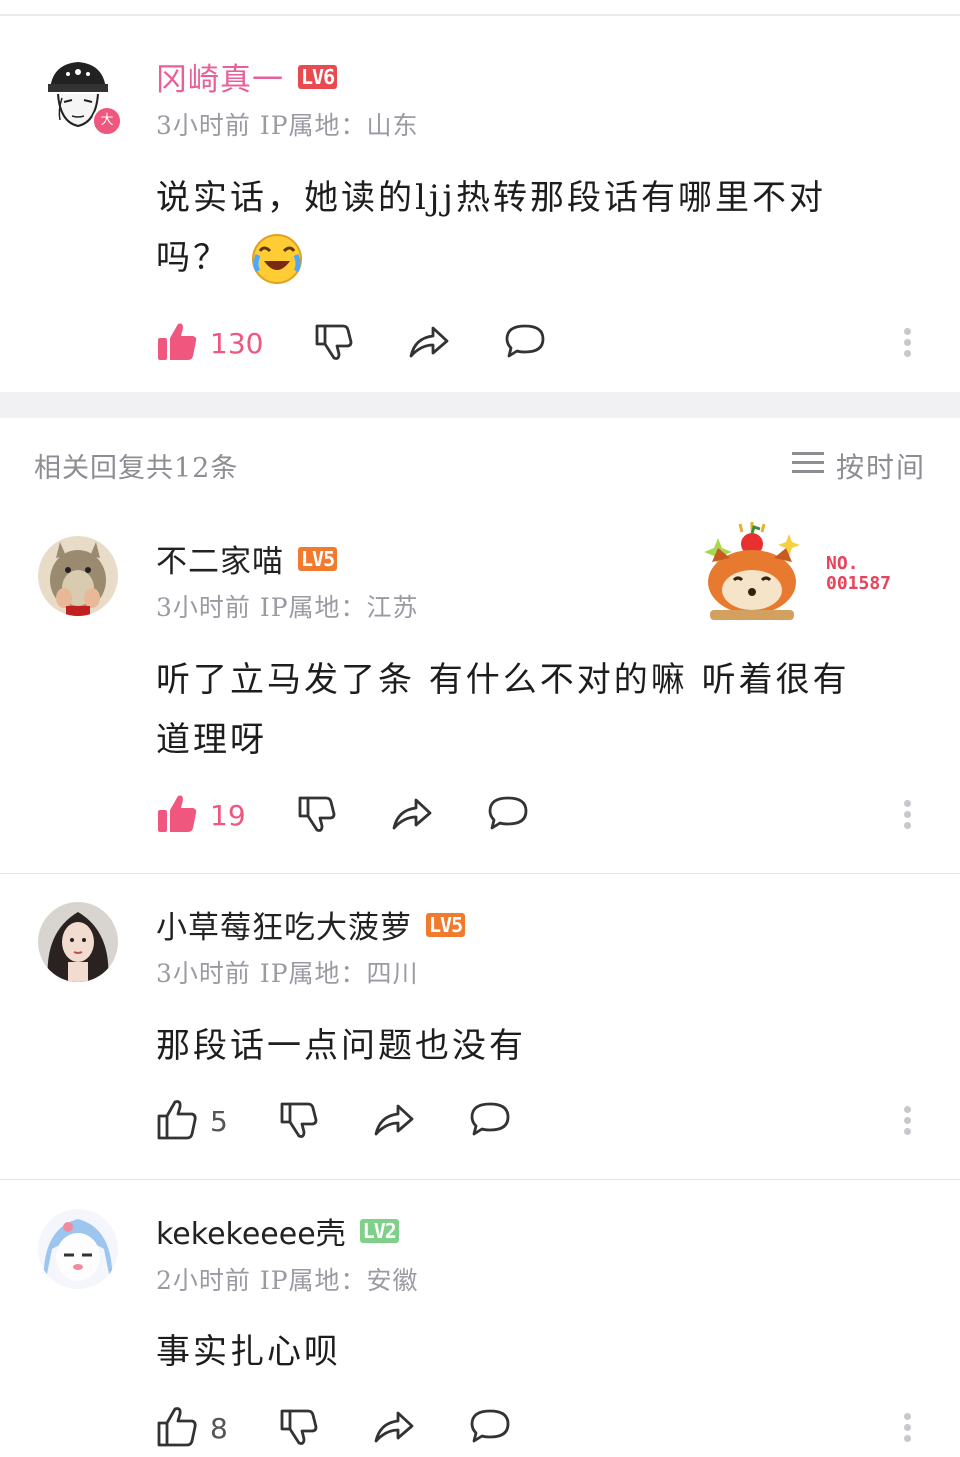 This screenshot has height=1457, width=960. I want to click on like-button: 5, so click(192, 1121).